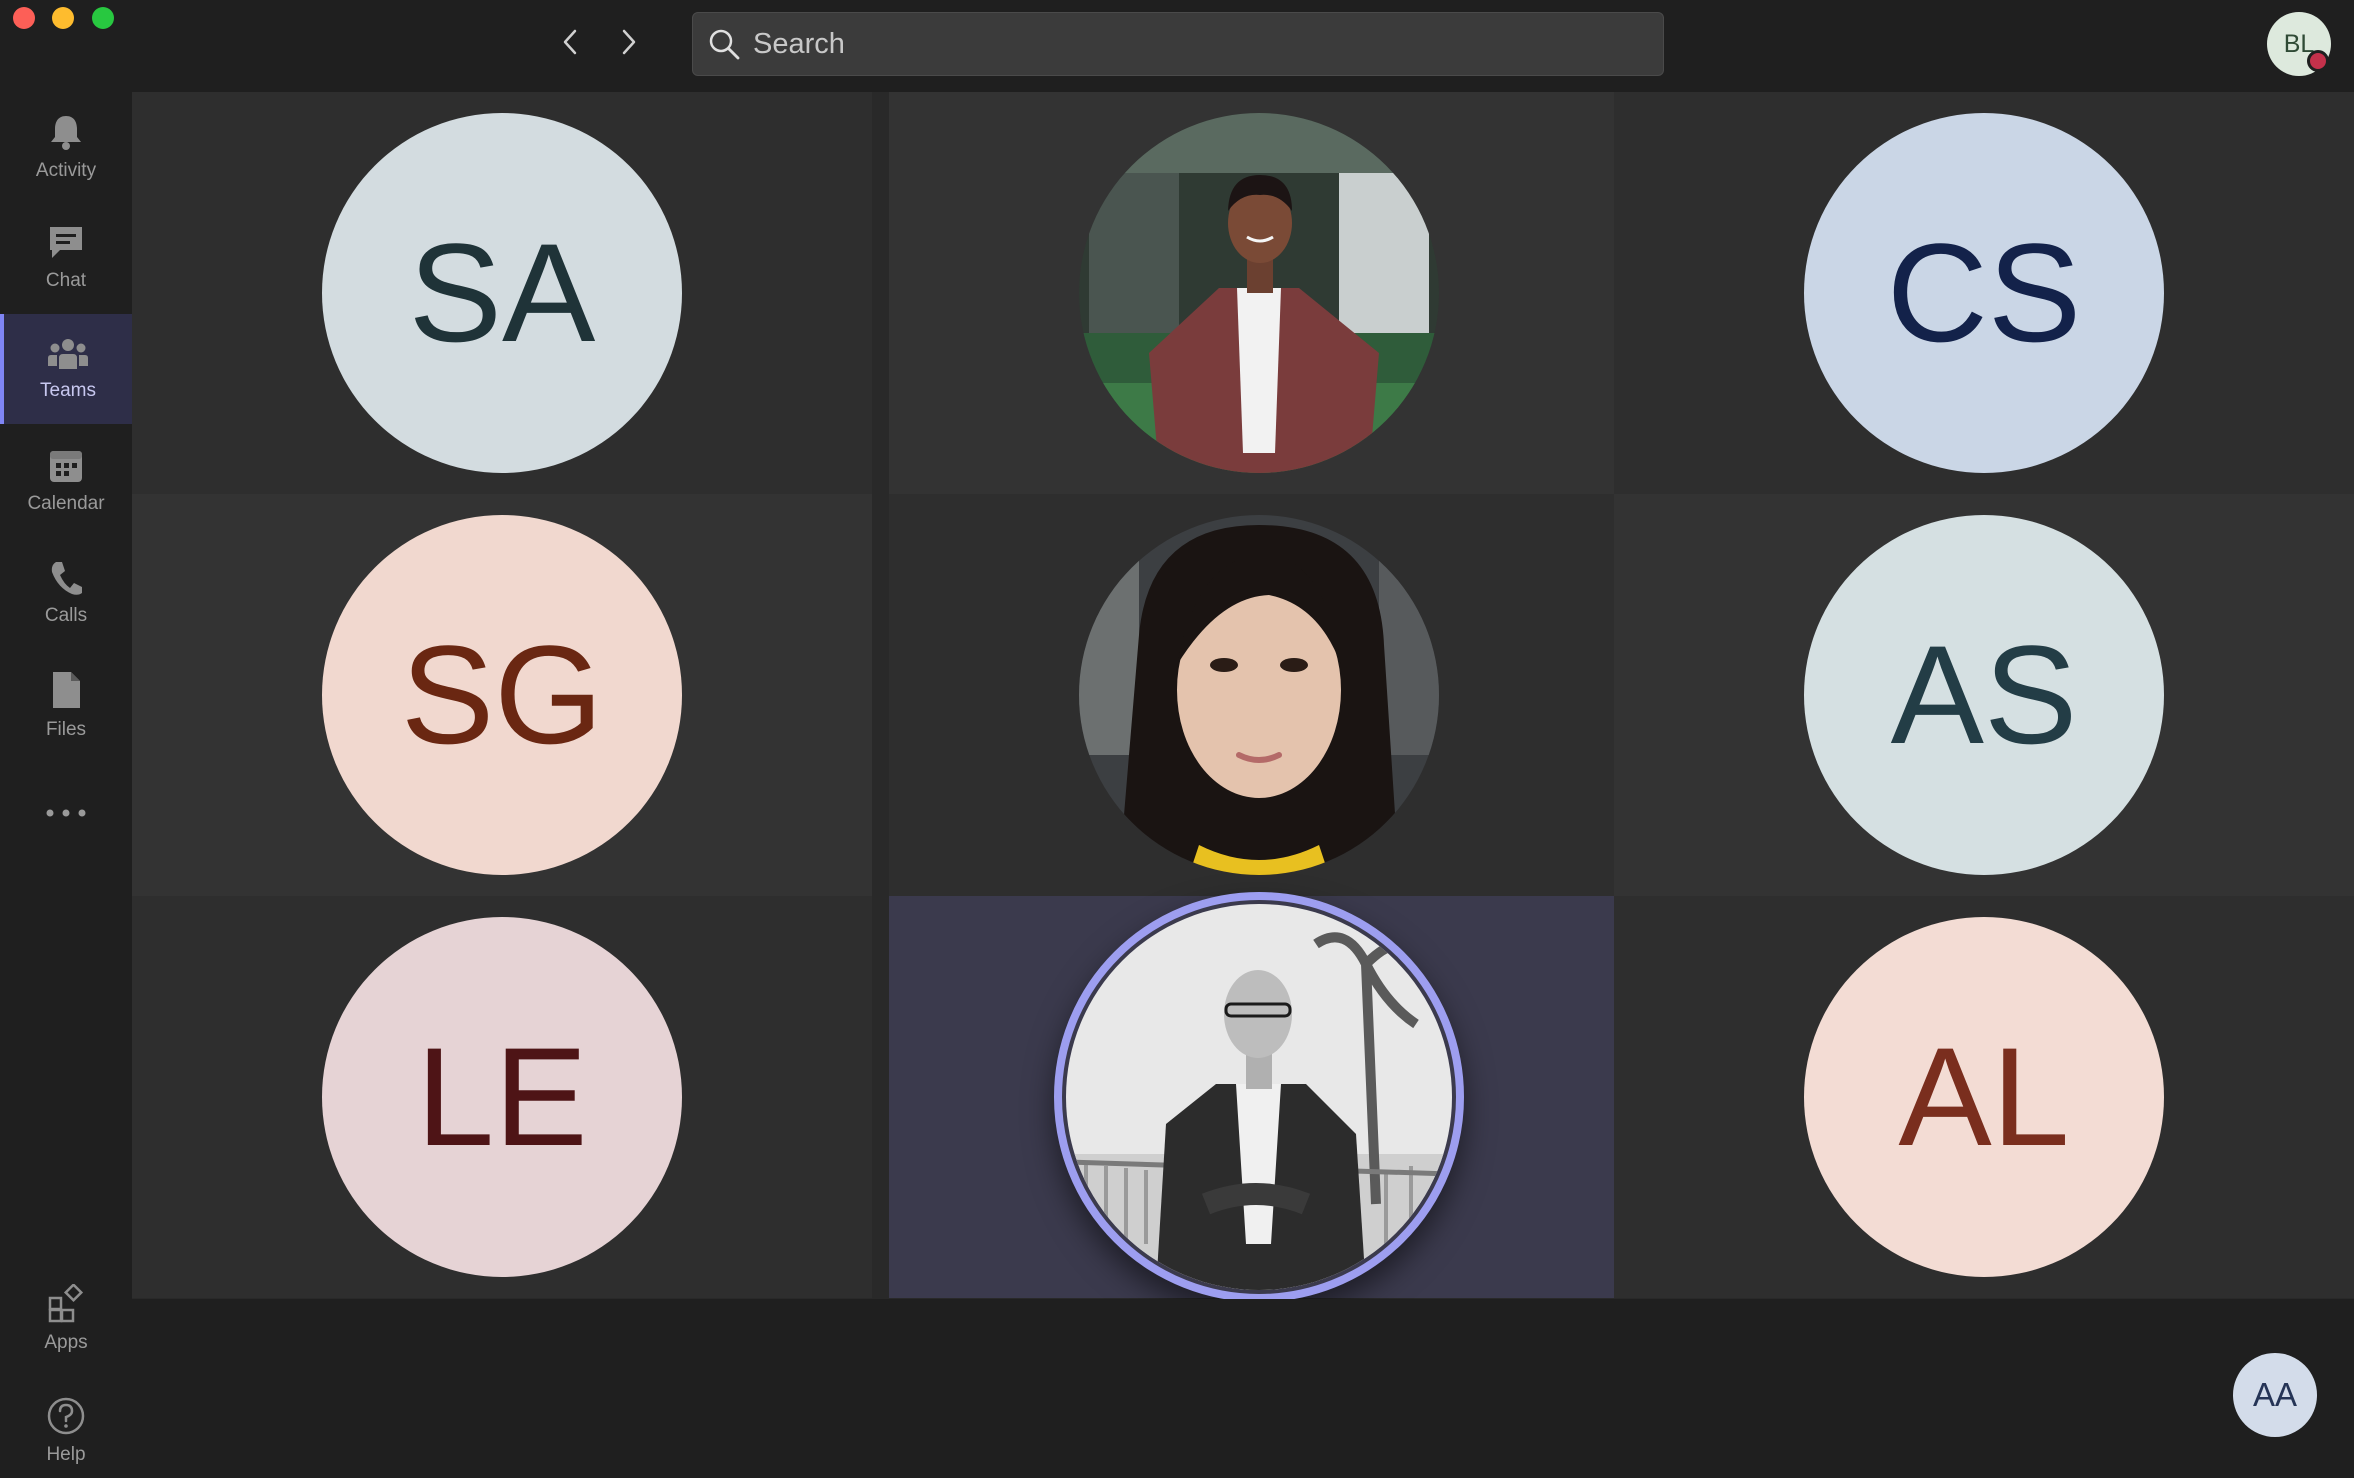  I want to click on chevron-left-icon, so click(570, 42).